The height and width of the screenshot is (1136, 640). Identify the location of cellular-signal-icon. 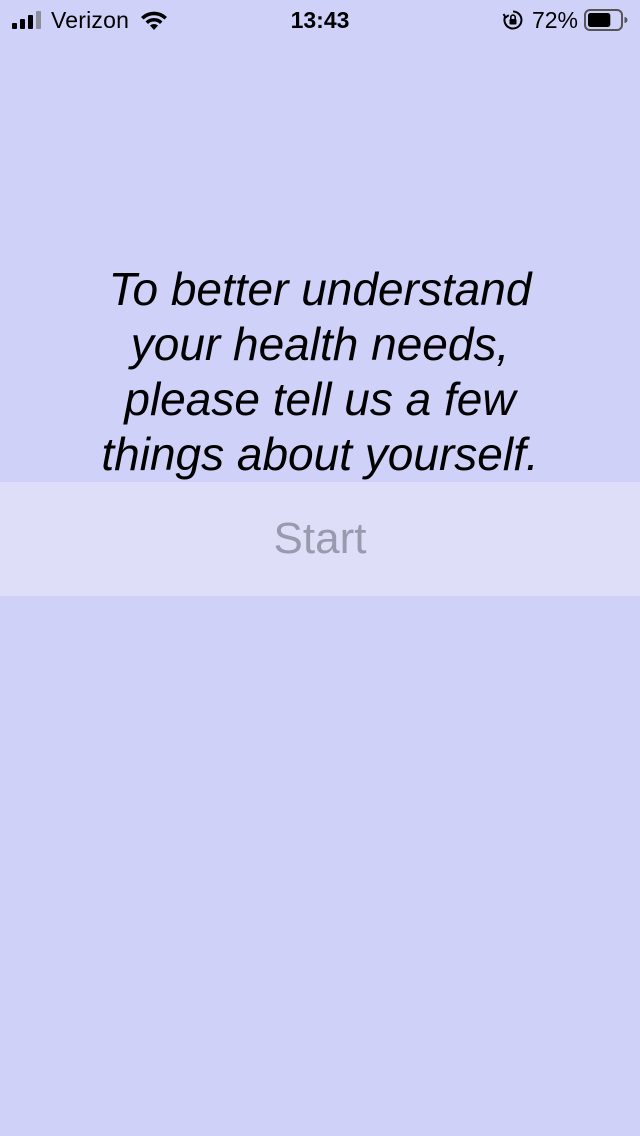
(26, 20).